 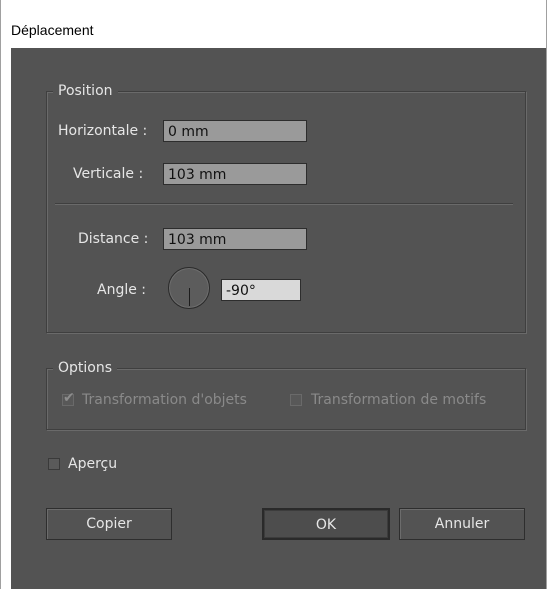 What do you see at coordinates (109, 524) in the screenshot?
I see `copy-button: Copier` at bounding box center [109, 524].